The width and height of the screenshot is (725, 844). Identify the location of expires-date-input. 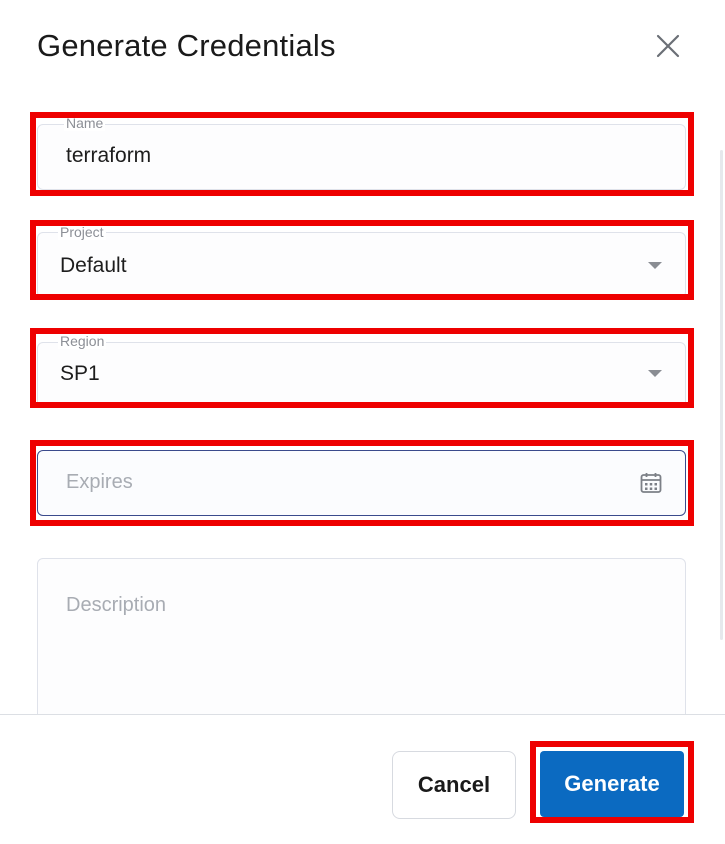
(361, 483).